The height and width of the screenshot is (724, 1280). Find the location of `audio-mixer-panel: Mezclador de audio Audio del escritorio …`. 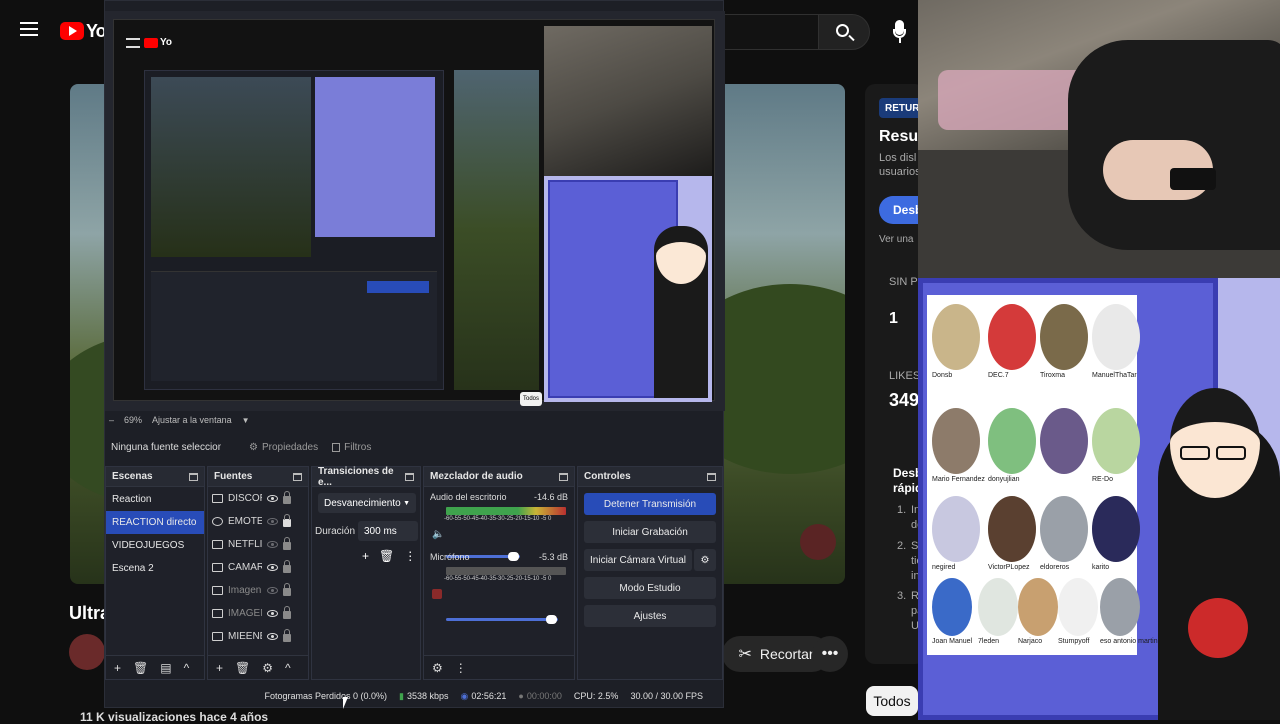

audio-mixer-panel: Mezclador de audio Audio del escritorio … is located at coordinates (499, 573).